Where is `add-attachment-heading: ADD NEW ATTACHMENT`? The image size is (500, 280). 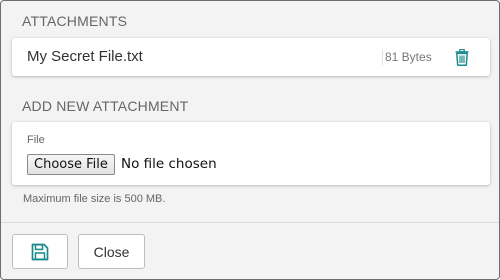 add-attachment-heading: ADD NEW ATTACHMENT is located at coordinates (105, 106).